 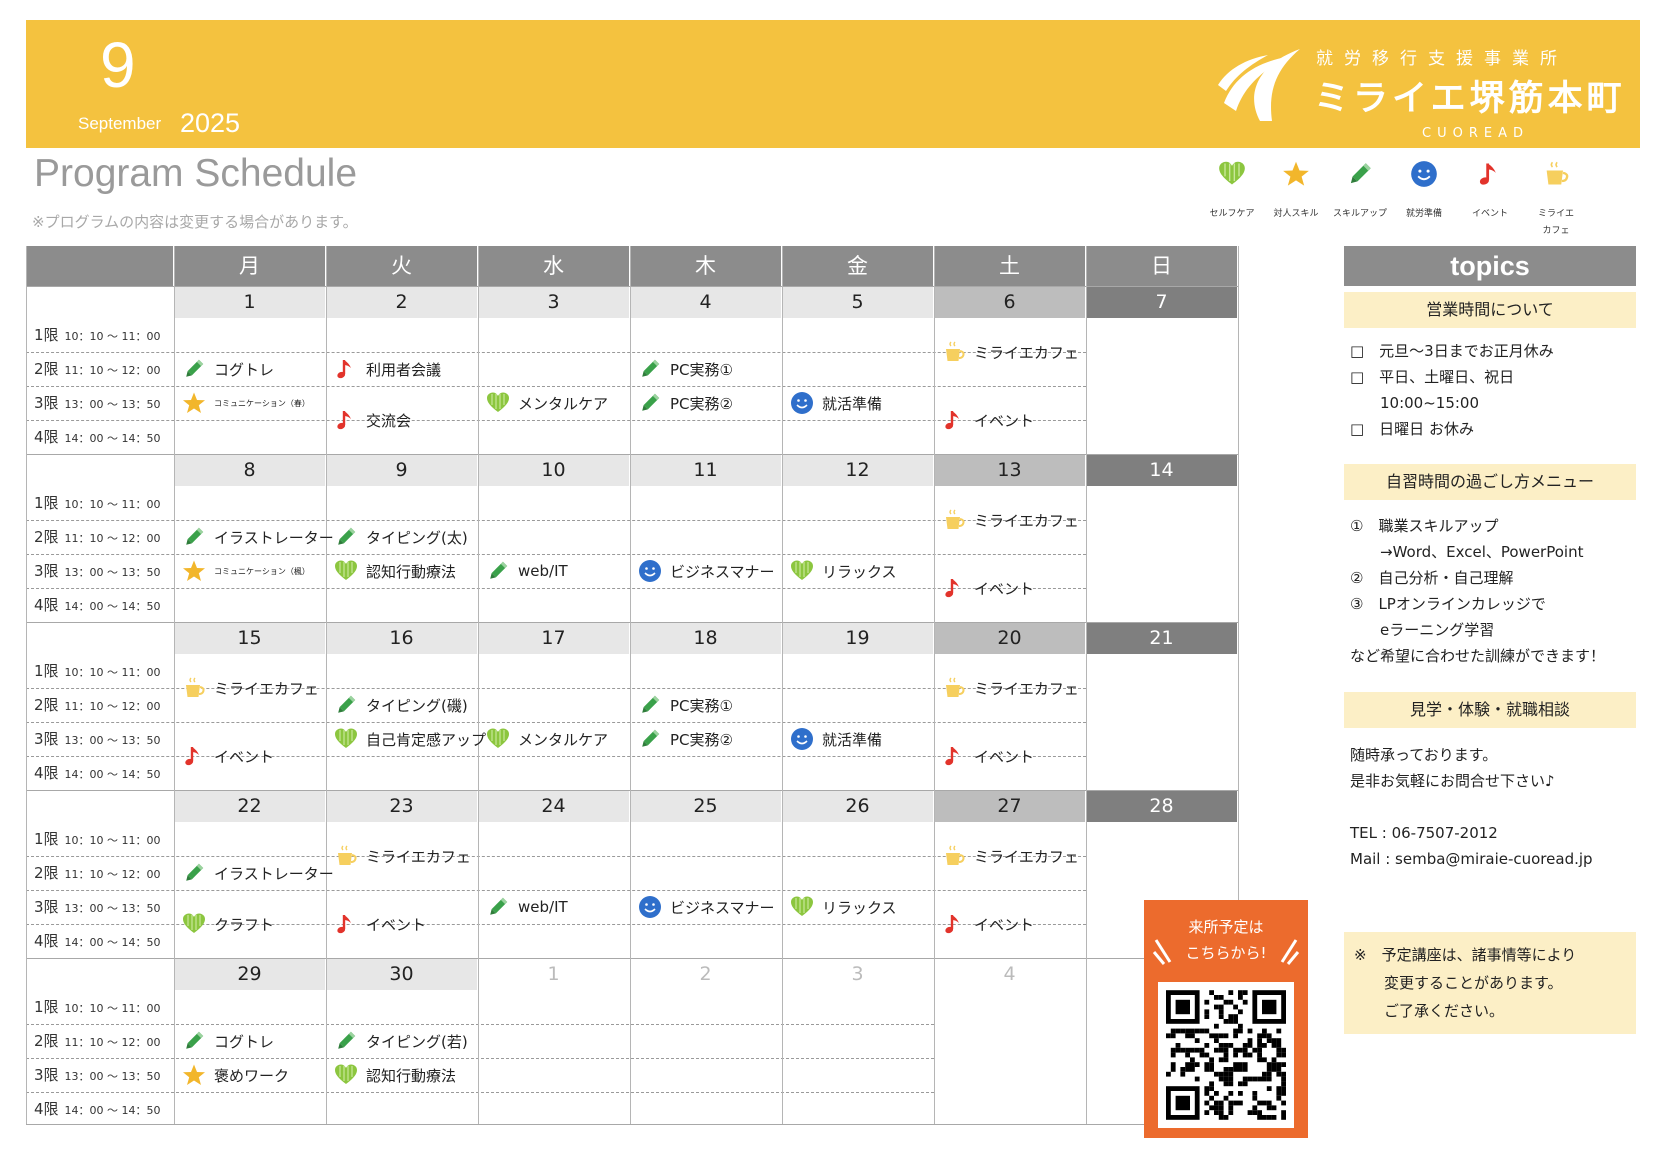 I want to click on period-time: 13：00 ～ 13：50, so click(x=112, y=572).